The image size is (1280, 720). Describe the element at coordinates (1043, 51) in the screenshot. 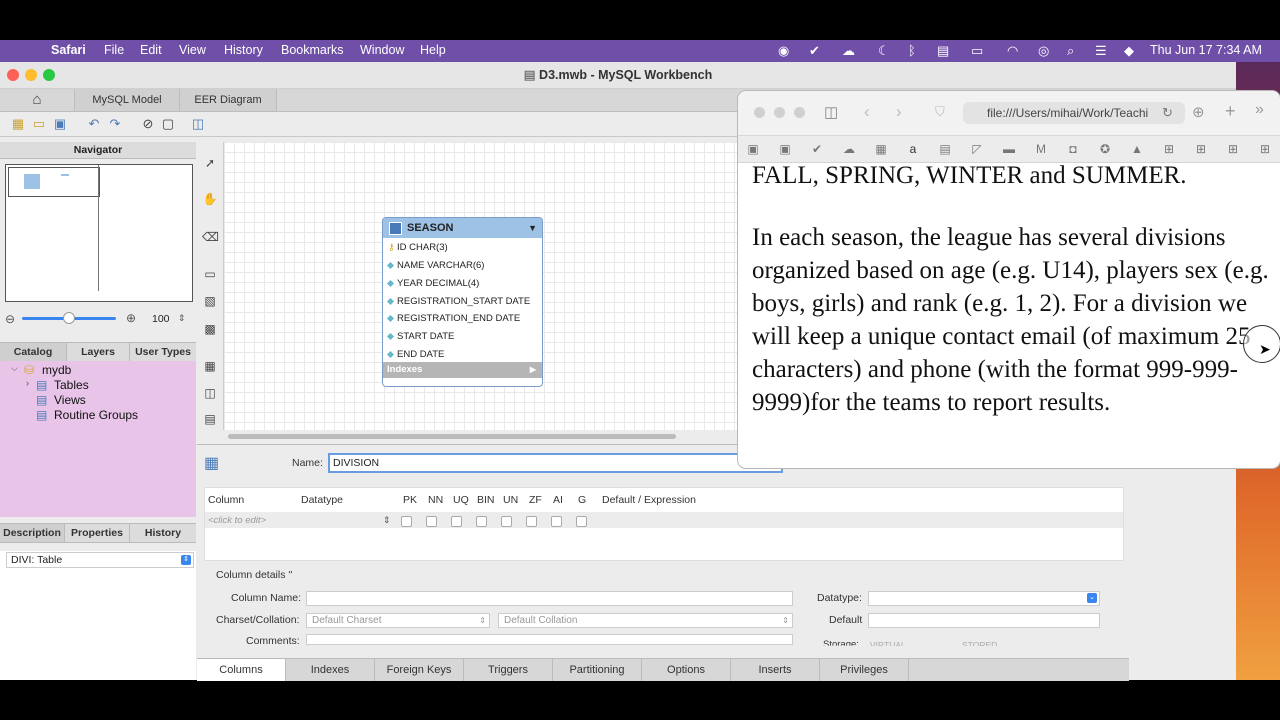

I see `user-icon: ◎` at that location.